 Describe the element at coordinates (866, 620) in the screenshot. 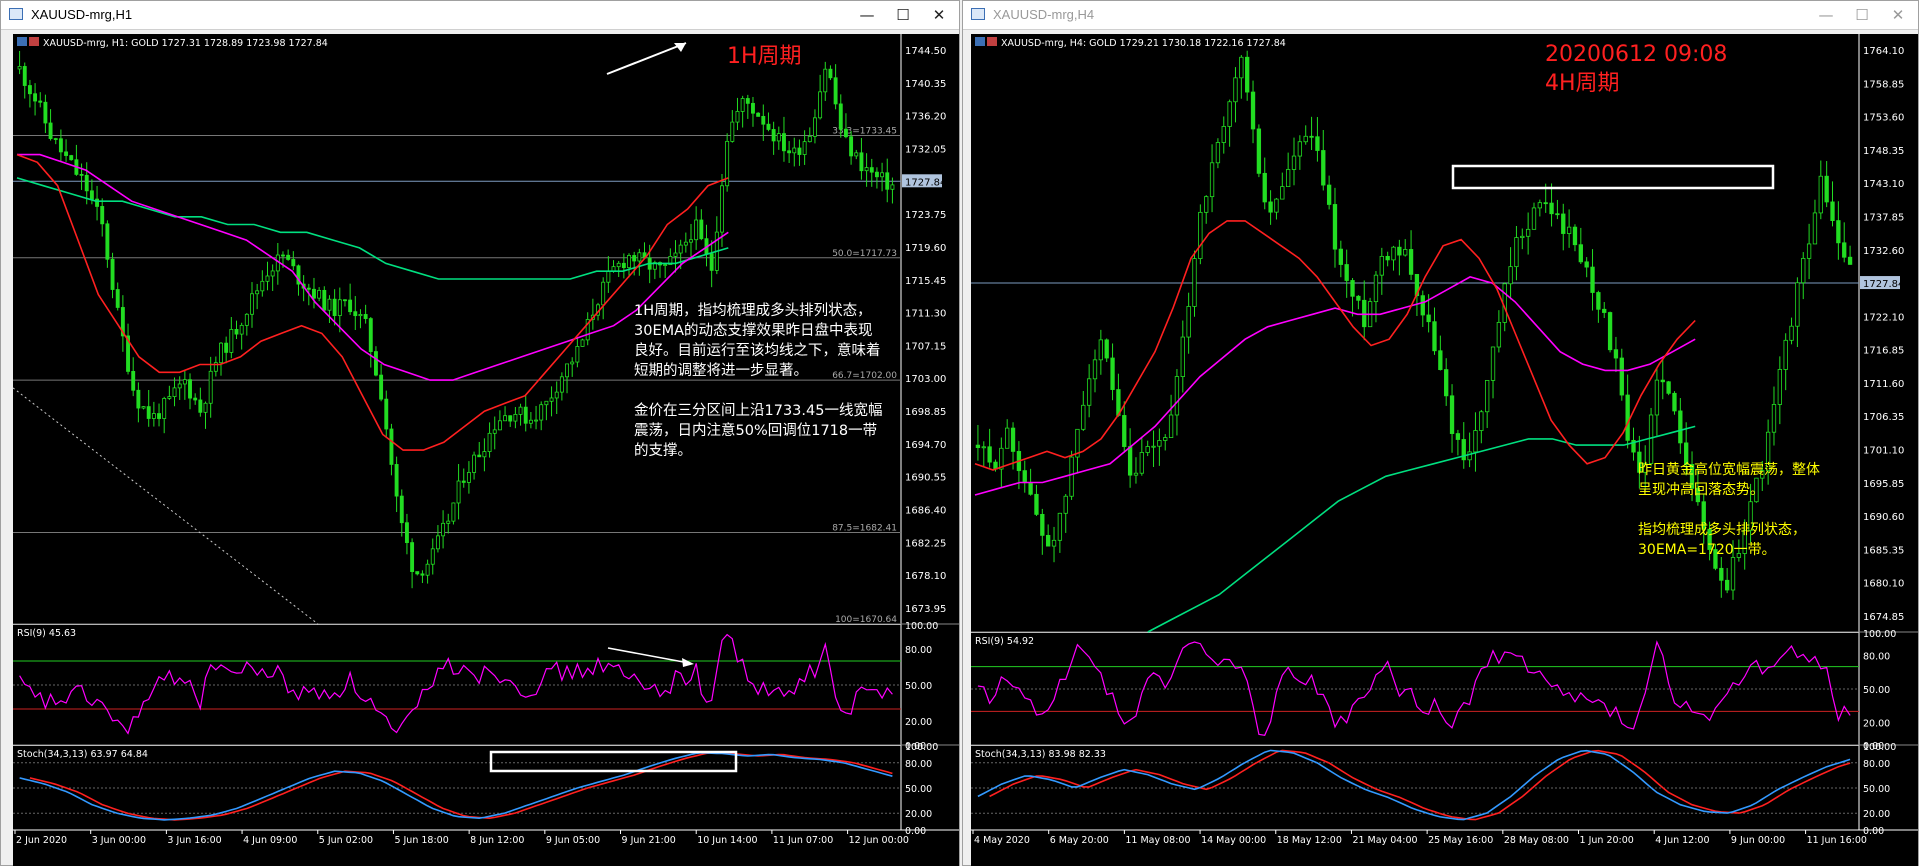

I see `fib-level-label: 100=1670.64` at that location.